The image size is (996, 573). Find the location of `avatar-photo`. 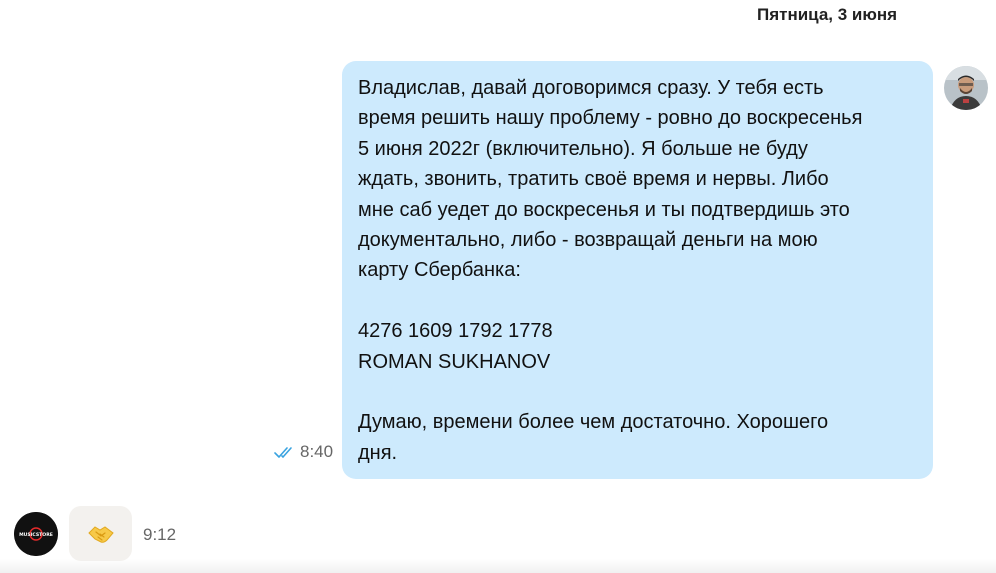

avatar-photo is located at coordinates (966, 88).